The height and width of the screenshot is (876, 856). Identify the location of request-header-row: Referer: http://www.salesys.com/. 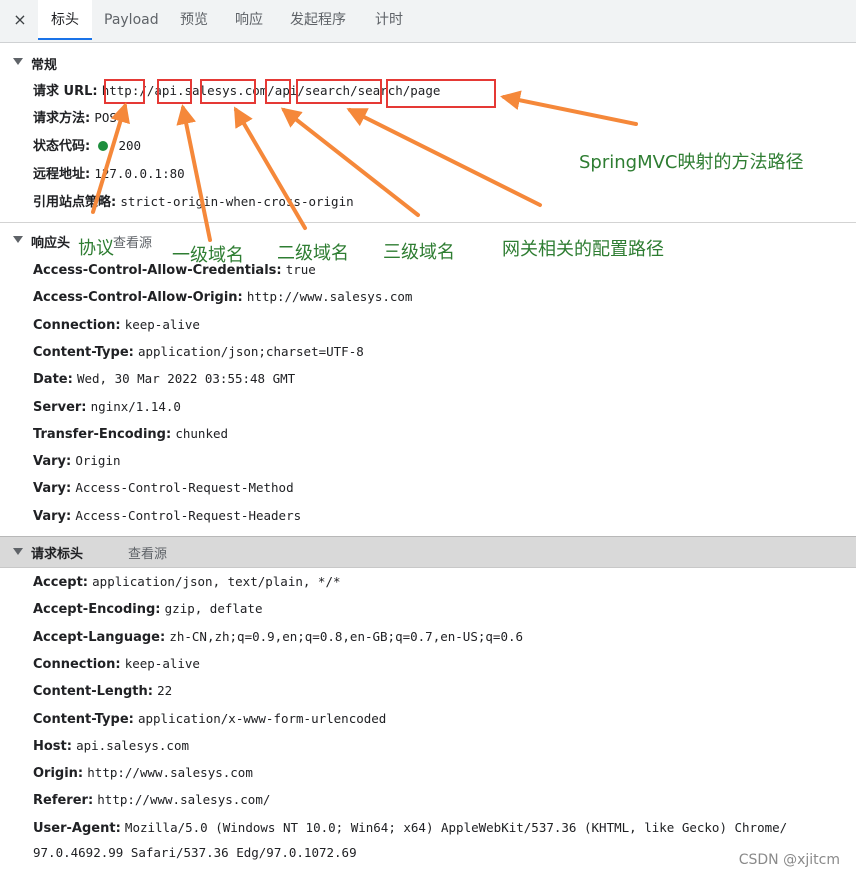
(151, 800).